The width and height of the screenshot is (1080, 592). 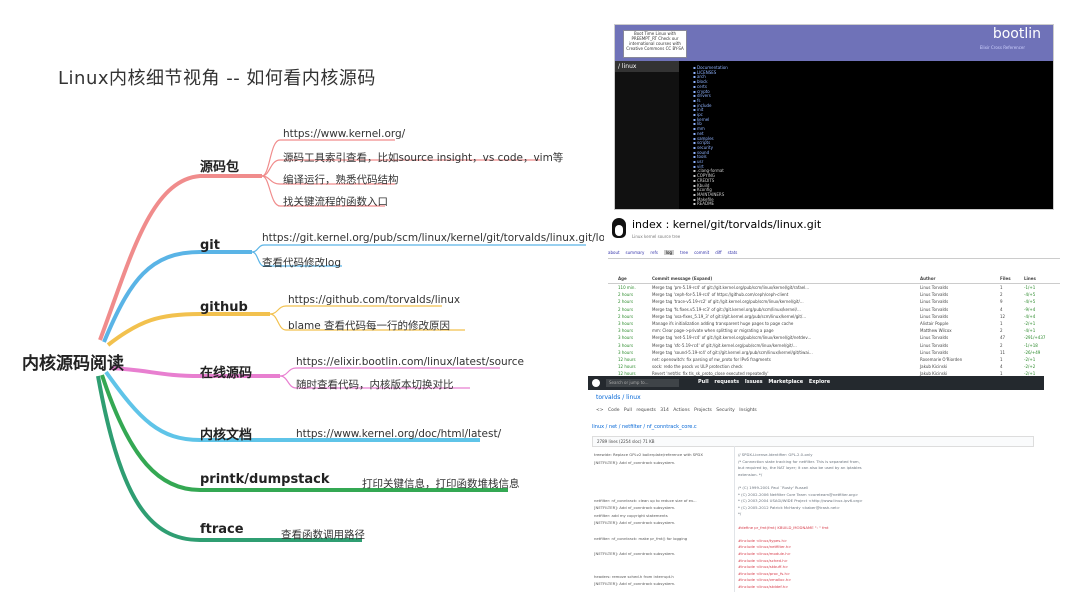 I want to click on cgit-cell: 2 hours, so click(x=626, y=295).